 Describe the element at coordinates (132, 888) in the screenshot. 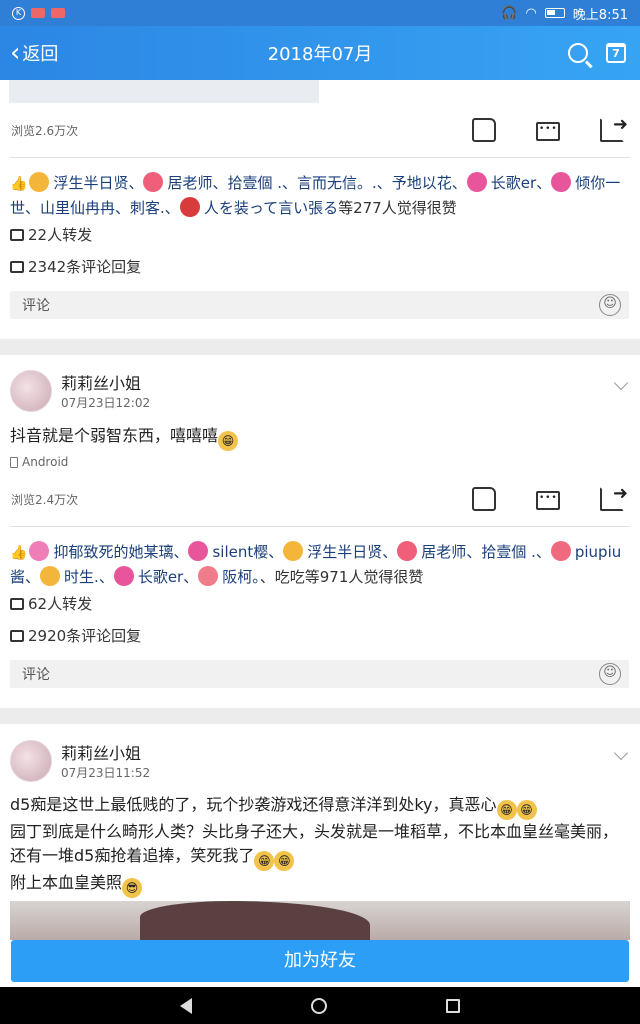

I see `cool-emoji-icon: 😎` at that location.